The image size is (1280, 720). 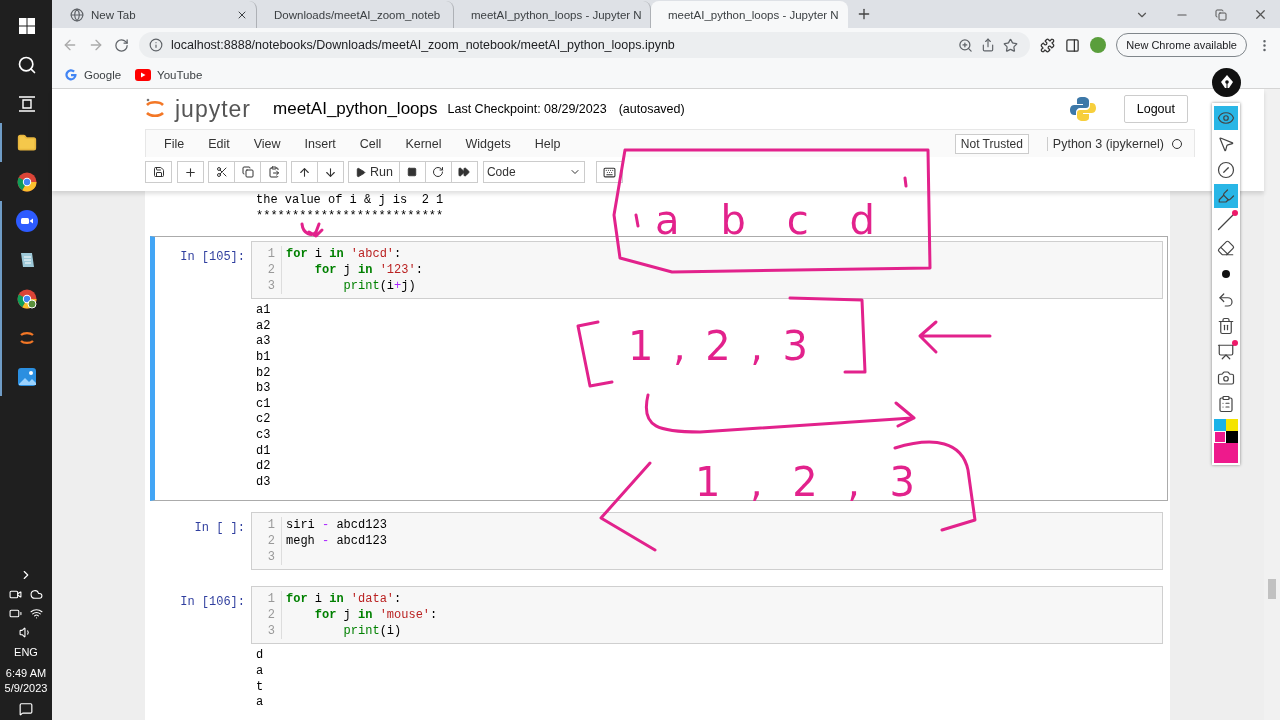 I want to click on scrollbar-thumb, so click(x=1272, y=589).